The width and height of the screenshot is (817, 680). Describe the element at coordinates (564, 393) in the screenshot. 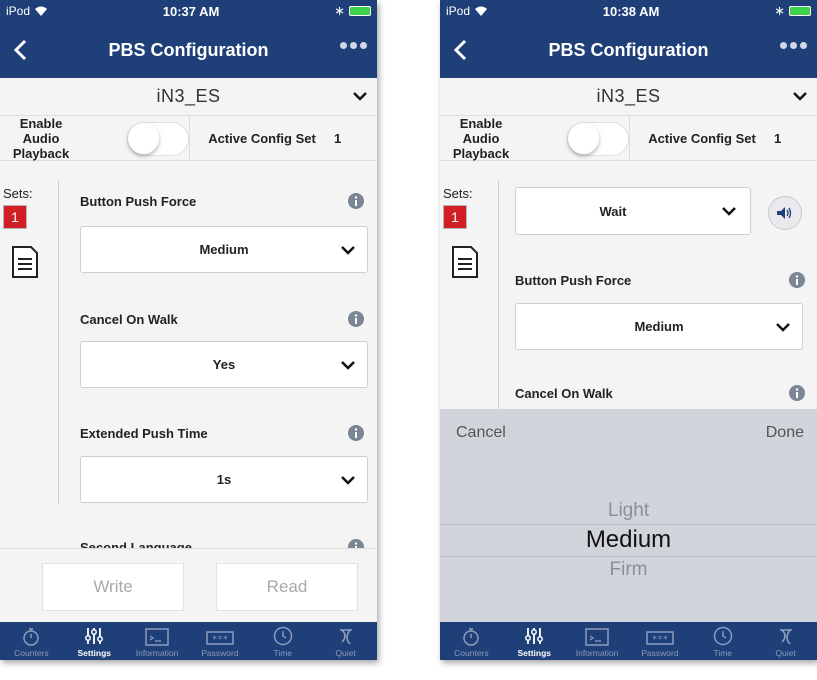

I see `cancel-on-walk-label: Cancel On Walk` at that location.